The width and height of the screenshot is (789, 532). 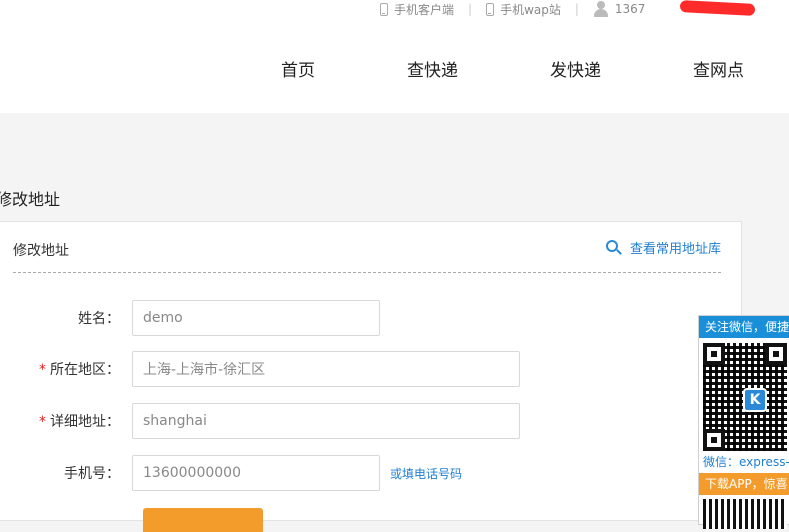 What do you see at coordinates (744, 484) in the screenshot?
I see `download-app-banner: 下载APP，惊喜` at bounding box center [744, 484].